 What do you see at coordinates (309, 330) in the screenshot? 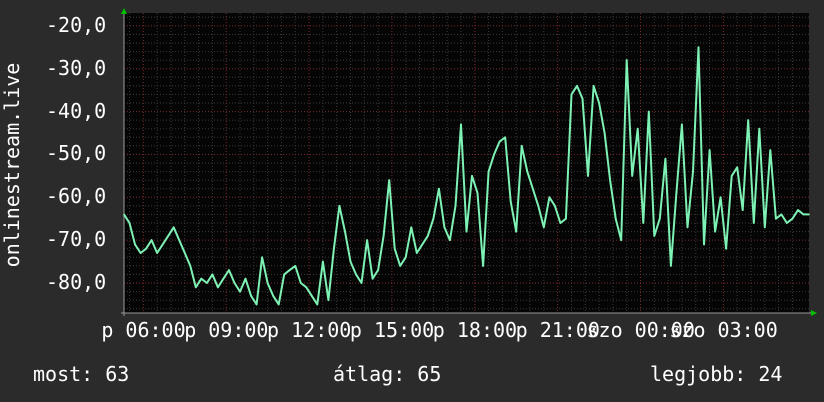
I see `x-tick-label: p 12:00` at bounding box center [309, 330].